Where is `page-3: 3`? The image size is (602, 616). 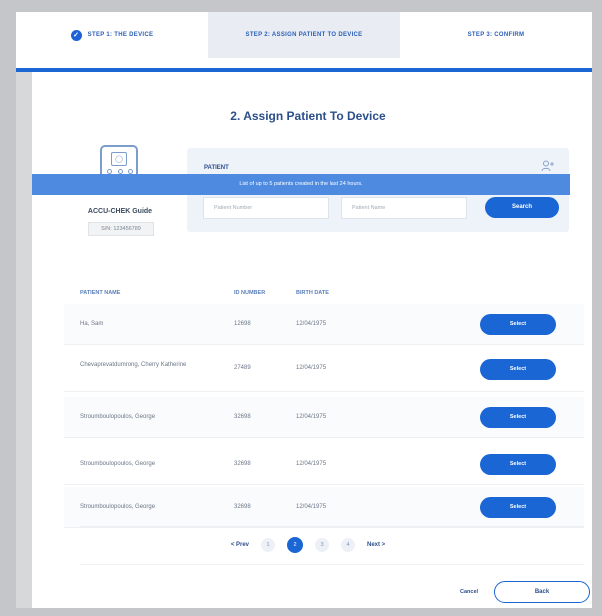
page-3: 3 is located at coordinates (322, 545).